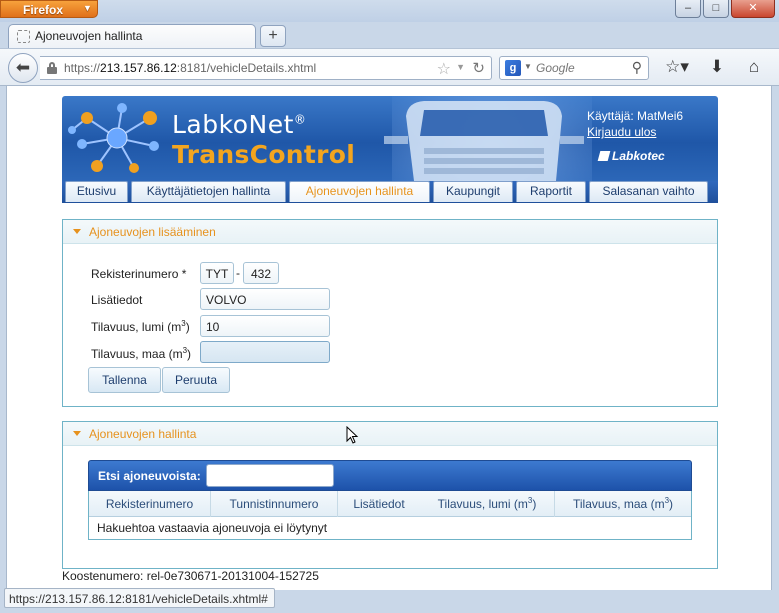 This screenshot has height=613, width=779. What do you see at coordinates (389, 35) in the screenshot?
I see `tab-strip: Ajoneuvojen hallinta +` at bounding box center [389, 35].